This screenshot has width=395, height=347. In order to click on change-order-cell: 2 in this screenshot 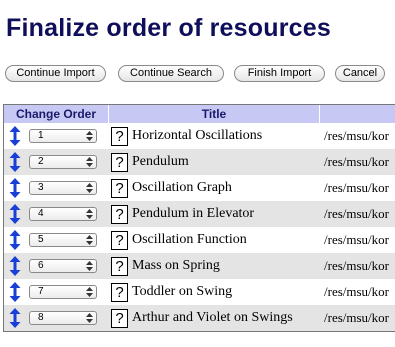, I will do `click(56, 162)`.